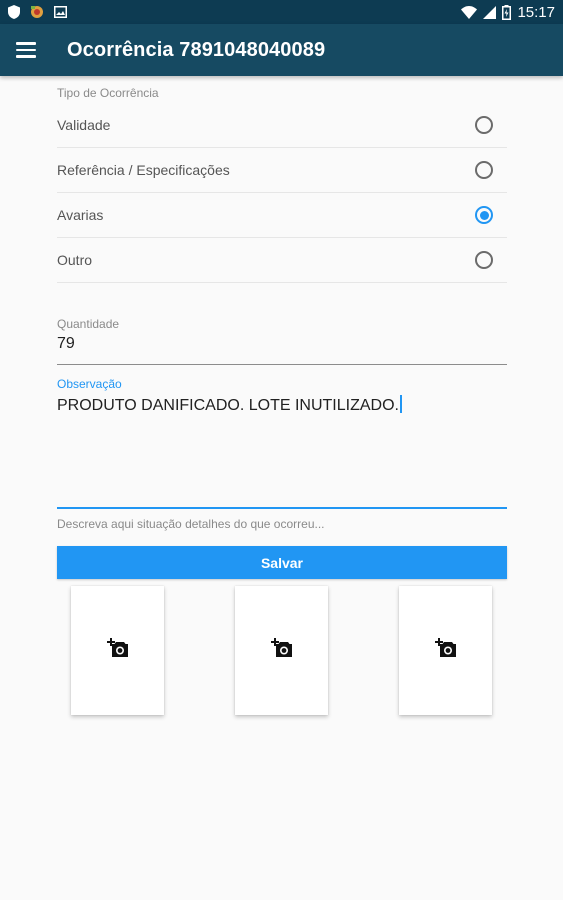 The height and width of the screenshot is (900, 563). Describe the element at coordinates (490, 12) in the screenshot. I see `signal-icon` at that location.